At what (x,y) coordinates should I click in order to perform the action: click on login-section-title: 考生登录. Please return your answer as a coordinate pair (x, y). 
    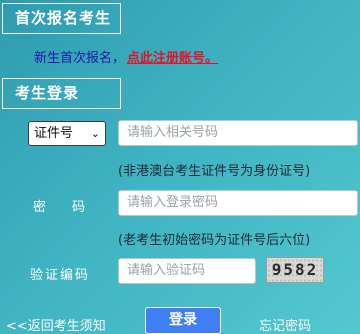
    Looking at the image, I should click on (61, 93).